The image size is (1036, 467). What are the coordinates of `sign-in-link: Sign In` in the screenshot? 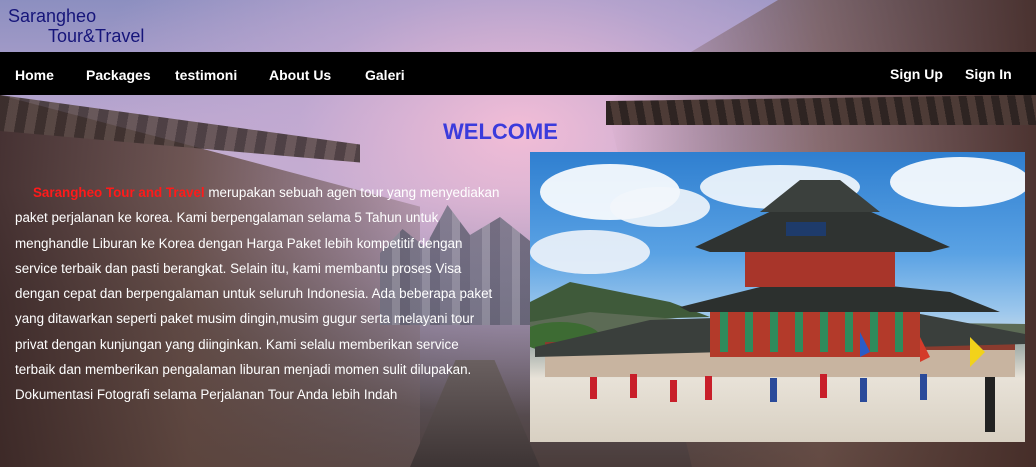 It's located at (988, 73).